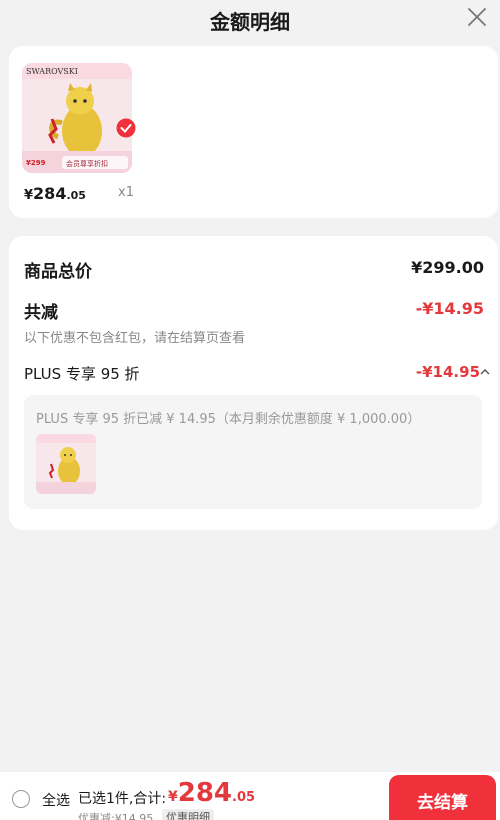 This screenshot has height=820, width=500. Describe the element at coordinates (188, 814) in the screenshot. I see `discount-detail-button: 优惠明细` at that location.